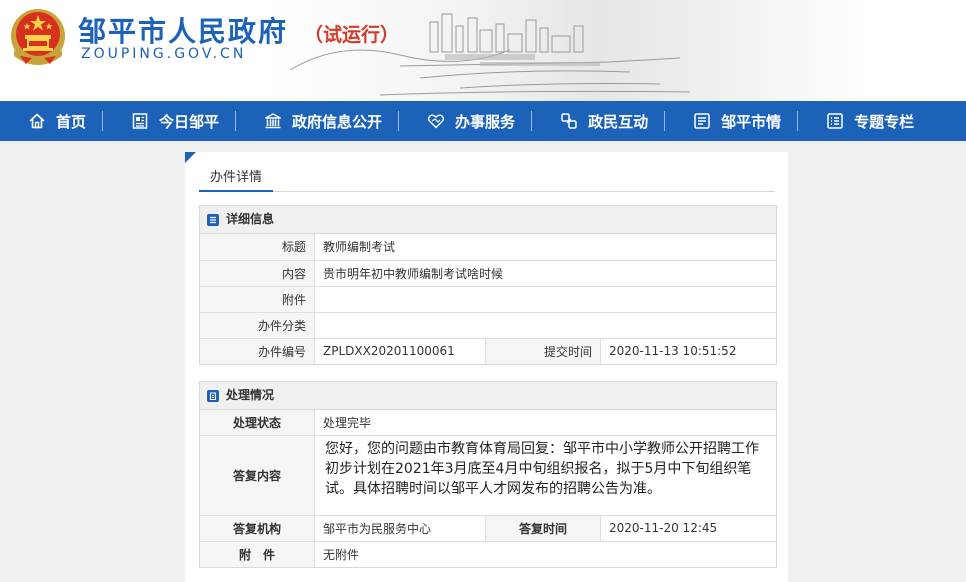 Image resolution: width=966 pixels, height=582 pixels. I want to click on content-value: 贵市明年初中教师编制考试啥时候, so click(545, 272).